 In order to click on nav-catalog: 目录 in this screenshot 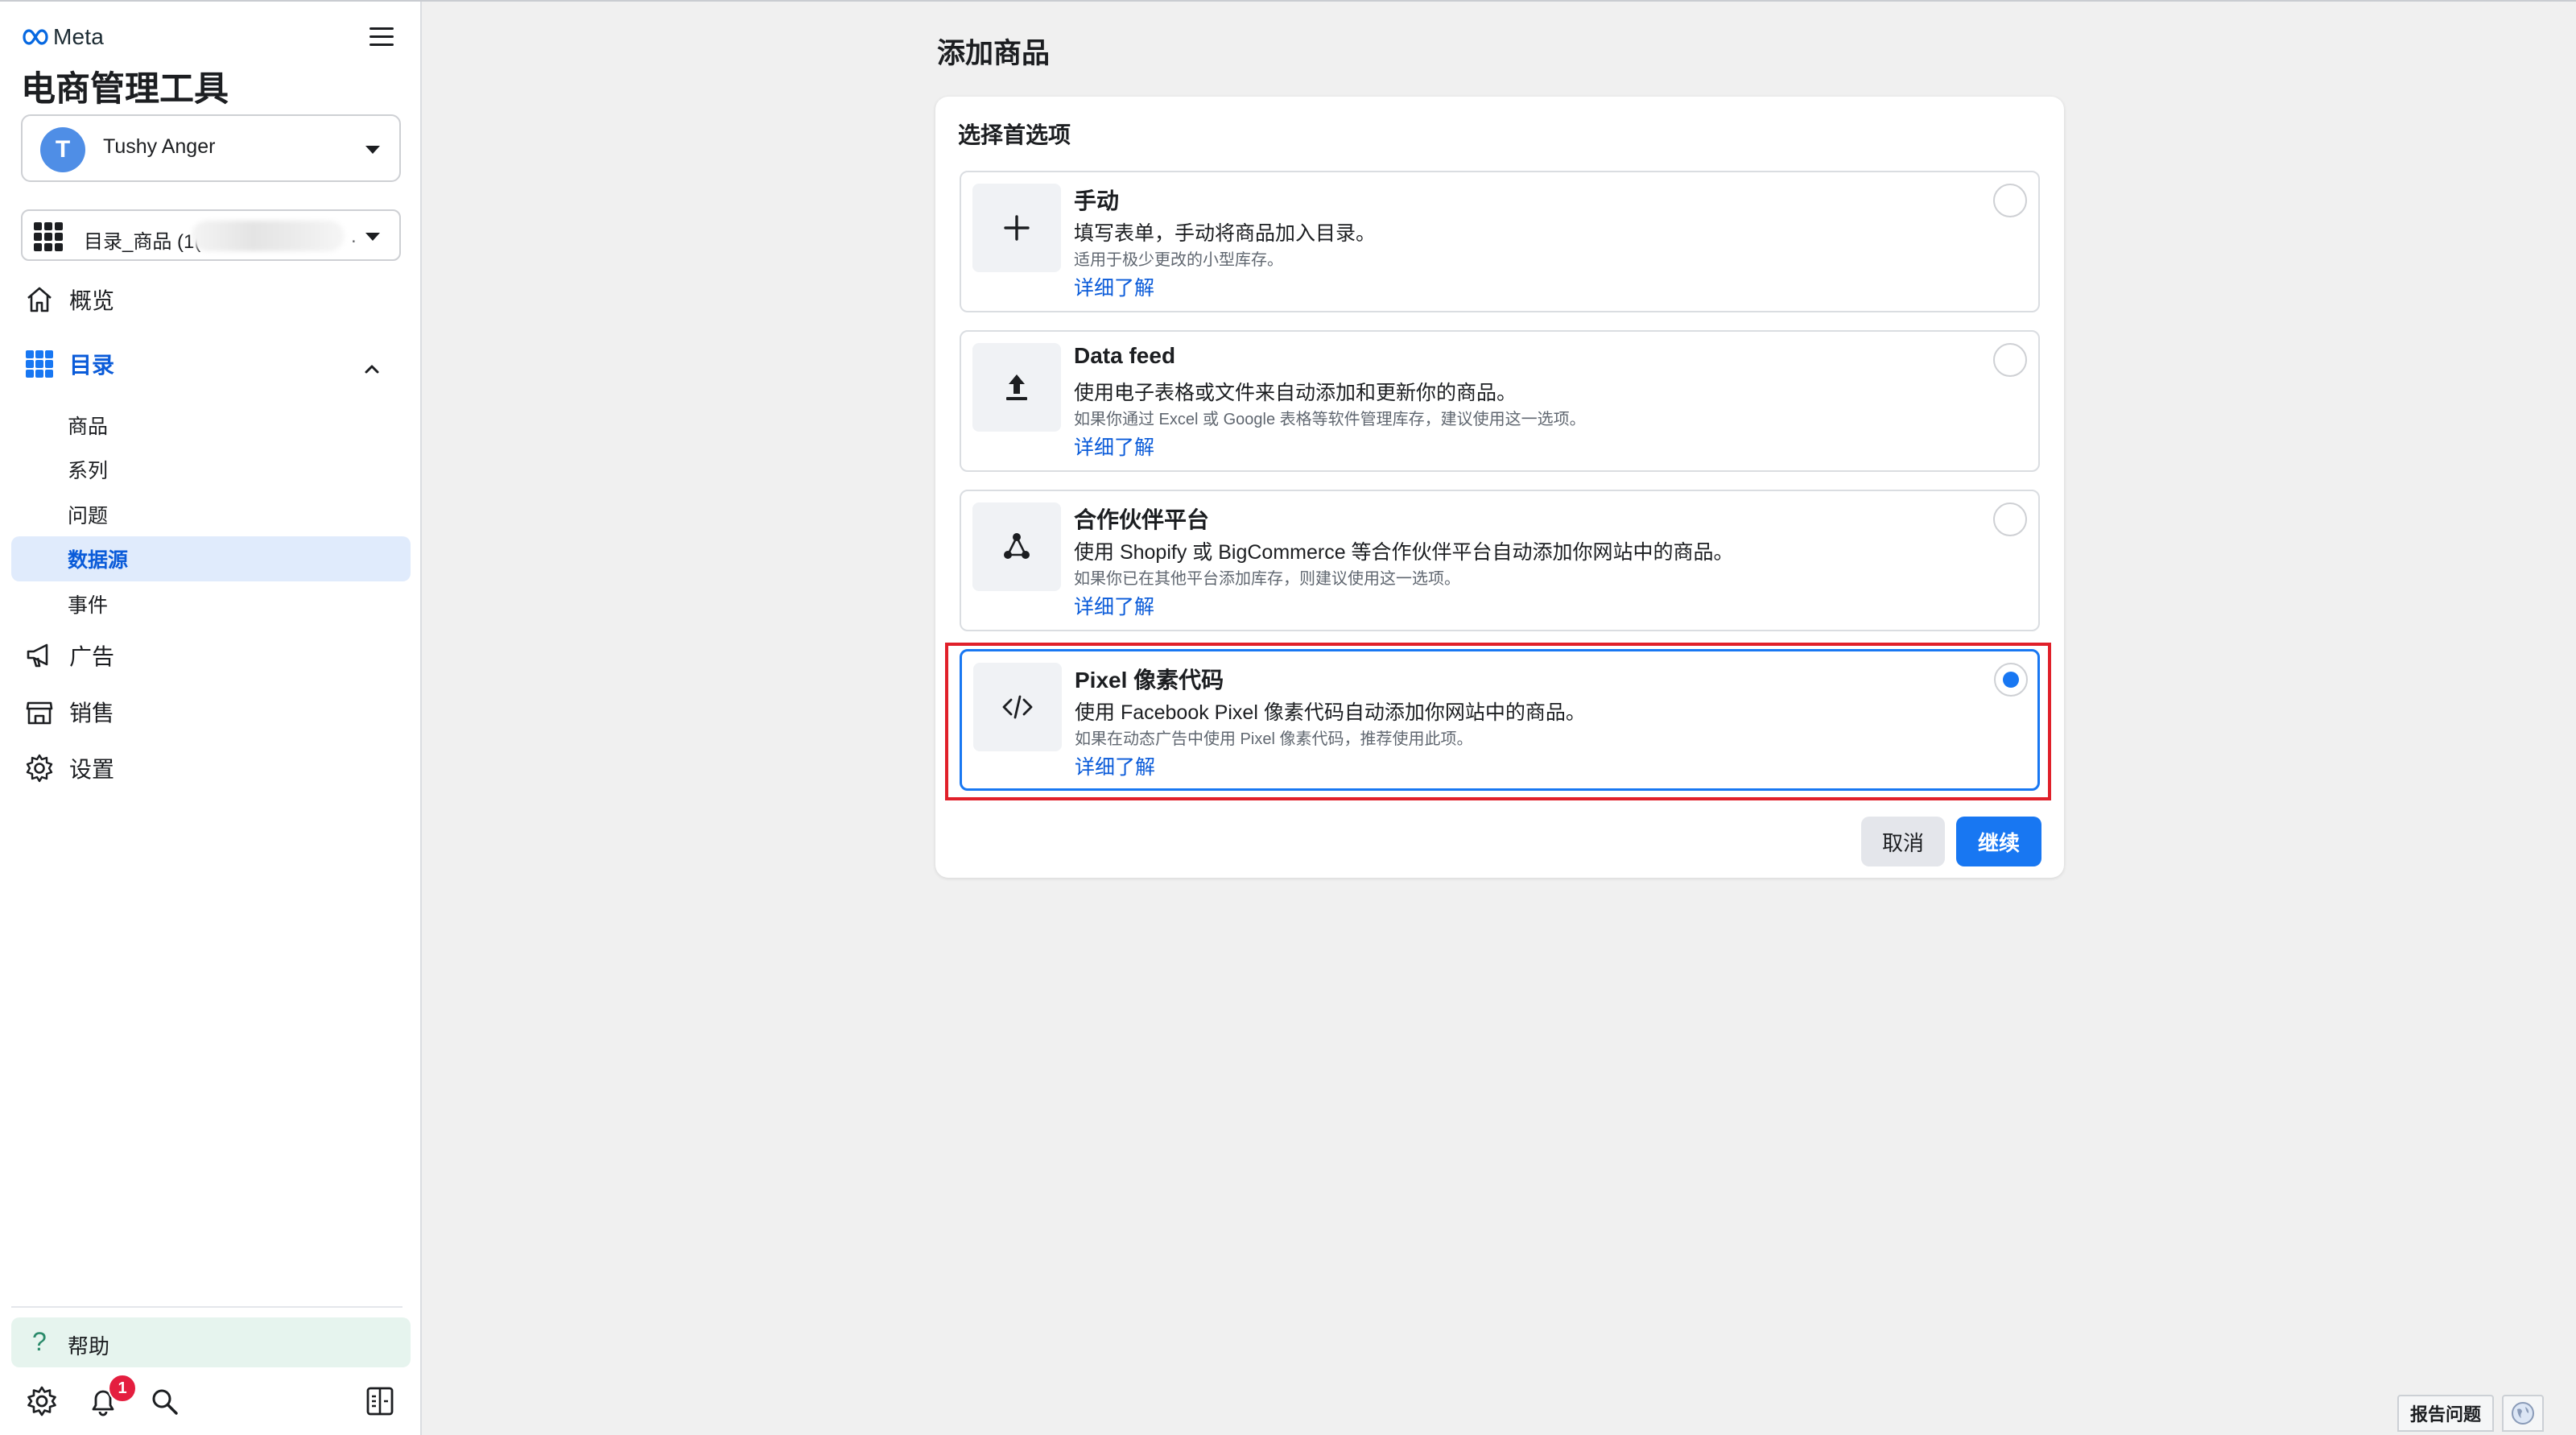, I will do `click(69, 364)`.